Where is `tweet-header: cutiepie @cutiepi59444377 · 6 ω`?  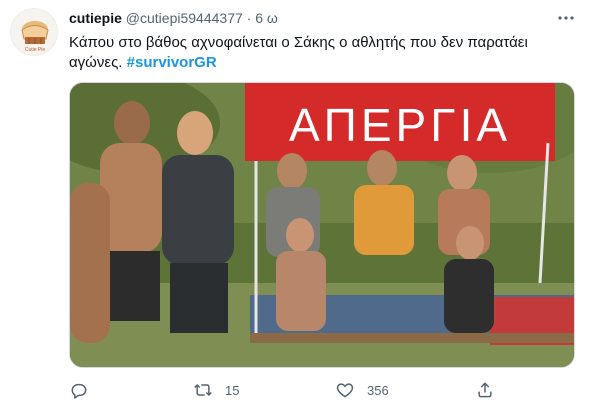
tweet-header: cutiepie @cutiepi59444377 · 6 ω is located at coordinates (173, 18).